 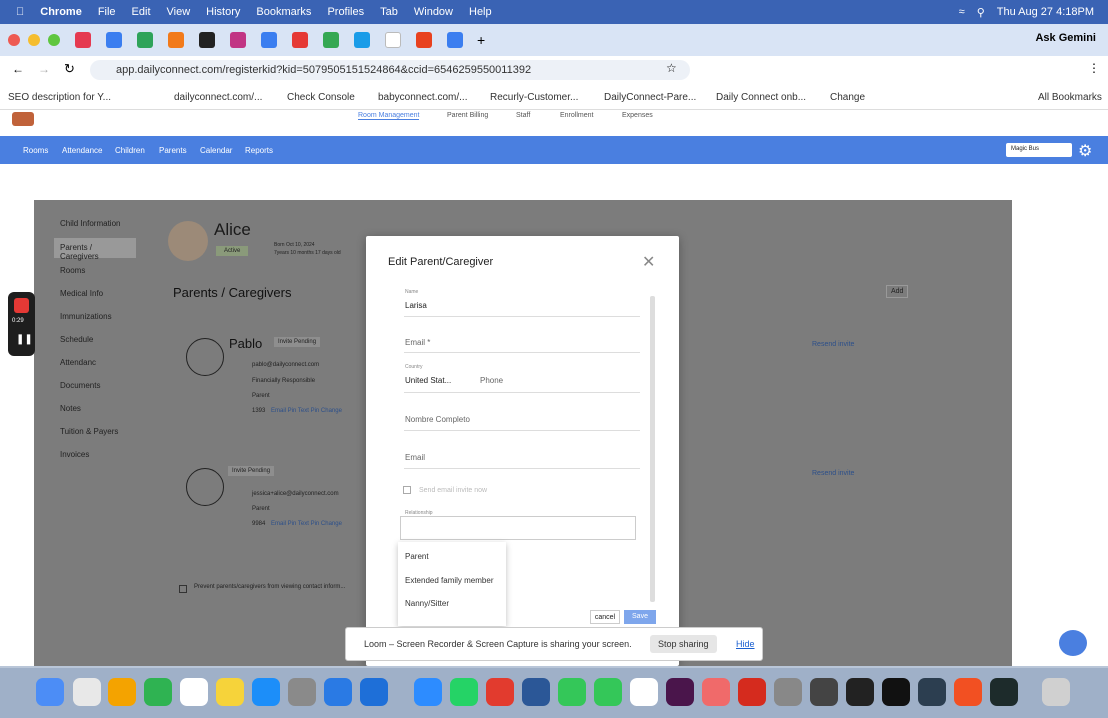 I want to click on sidebar-item-tuition: Tuition & Payers, so click(x=89, y=431).